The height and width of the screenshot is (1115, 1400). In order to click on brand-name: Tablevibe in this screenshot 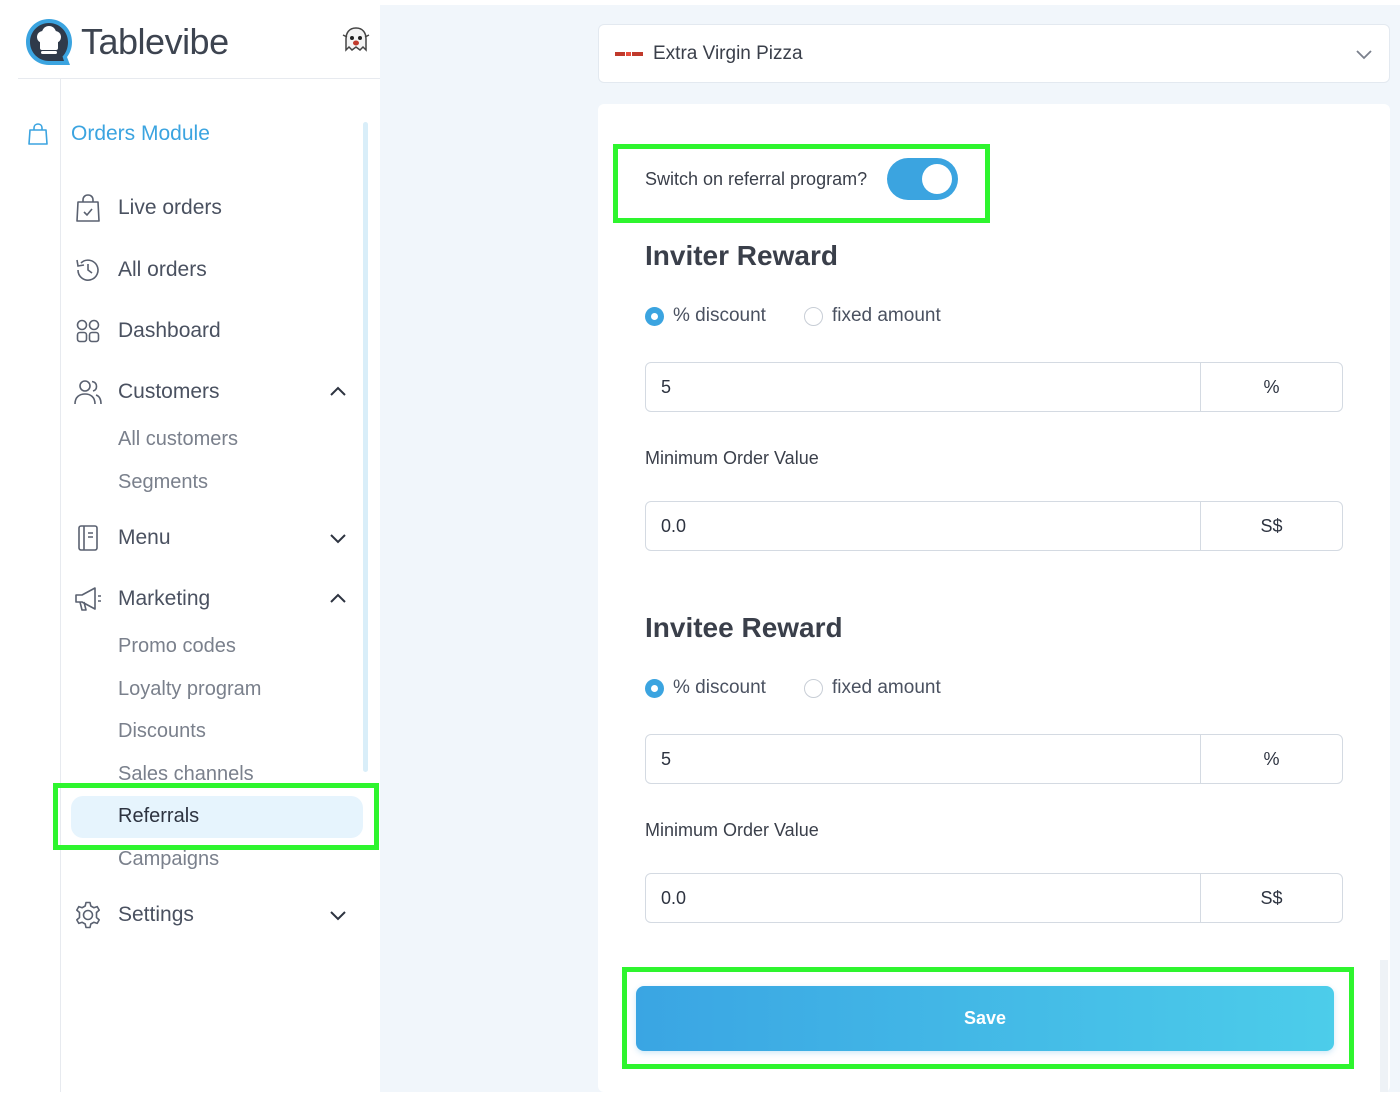, I will do `click(155, 41)`.